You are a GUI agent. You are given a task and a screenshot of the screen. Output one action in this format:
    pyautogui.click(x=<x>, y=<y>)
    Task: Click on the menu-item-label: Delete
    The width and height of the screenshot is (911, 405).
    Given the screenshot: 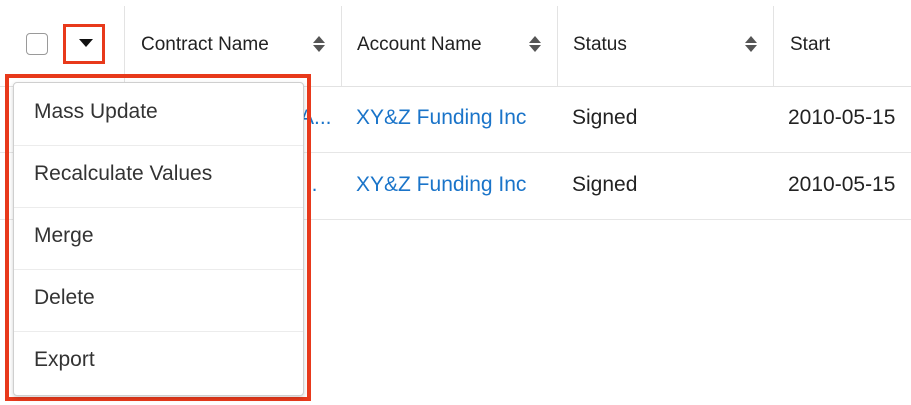 What is the action you would take?
    pyautogui.click(x=64, y=297)
    